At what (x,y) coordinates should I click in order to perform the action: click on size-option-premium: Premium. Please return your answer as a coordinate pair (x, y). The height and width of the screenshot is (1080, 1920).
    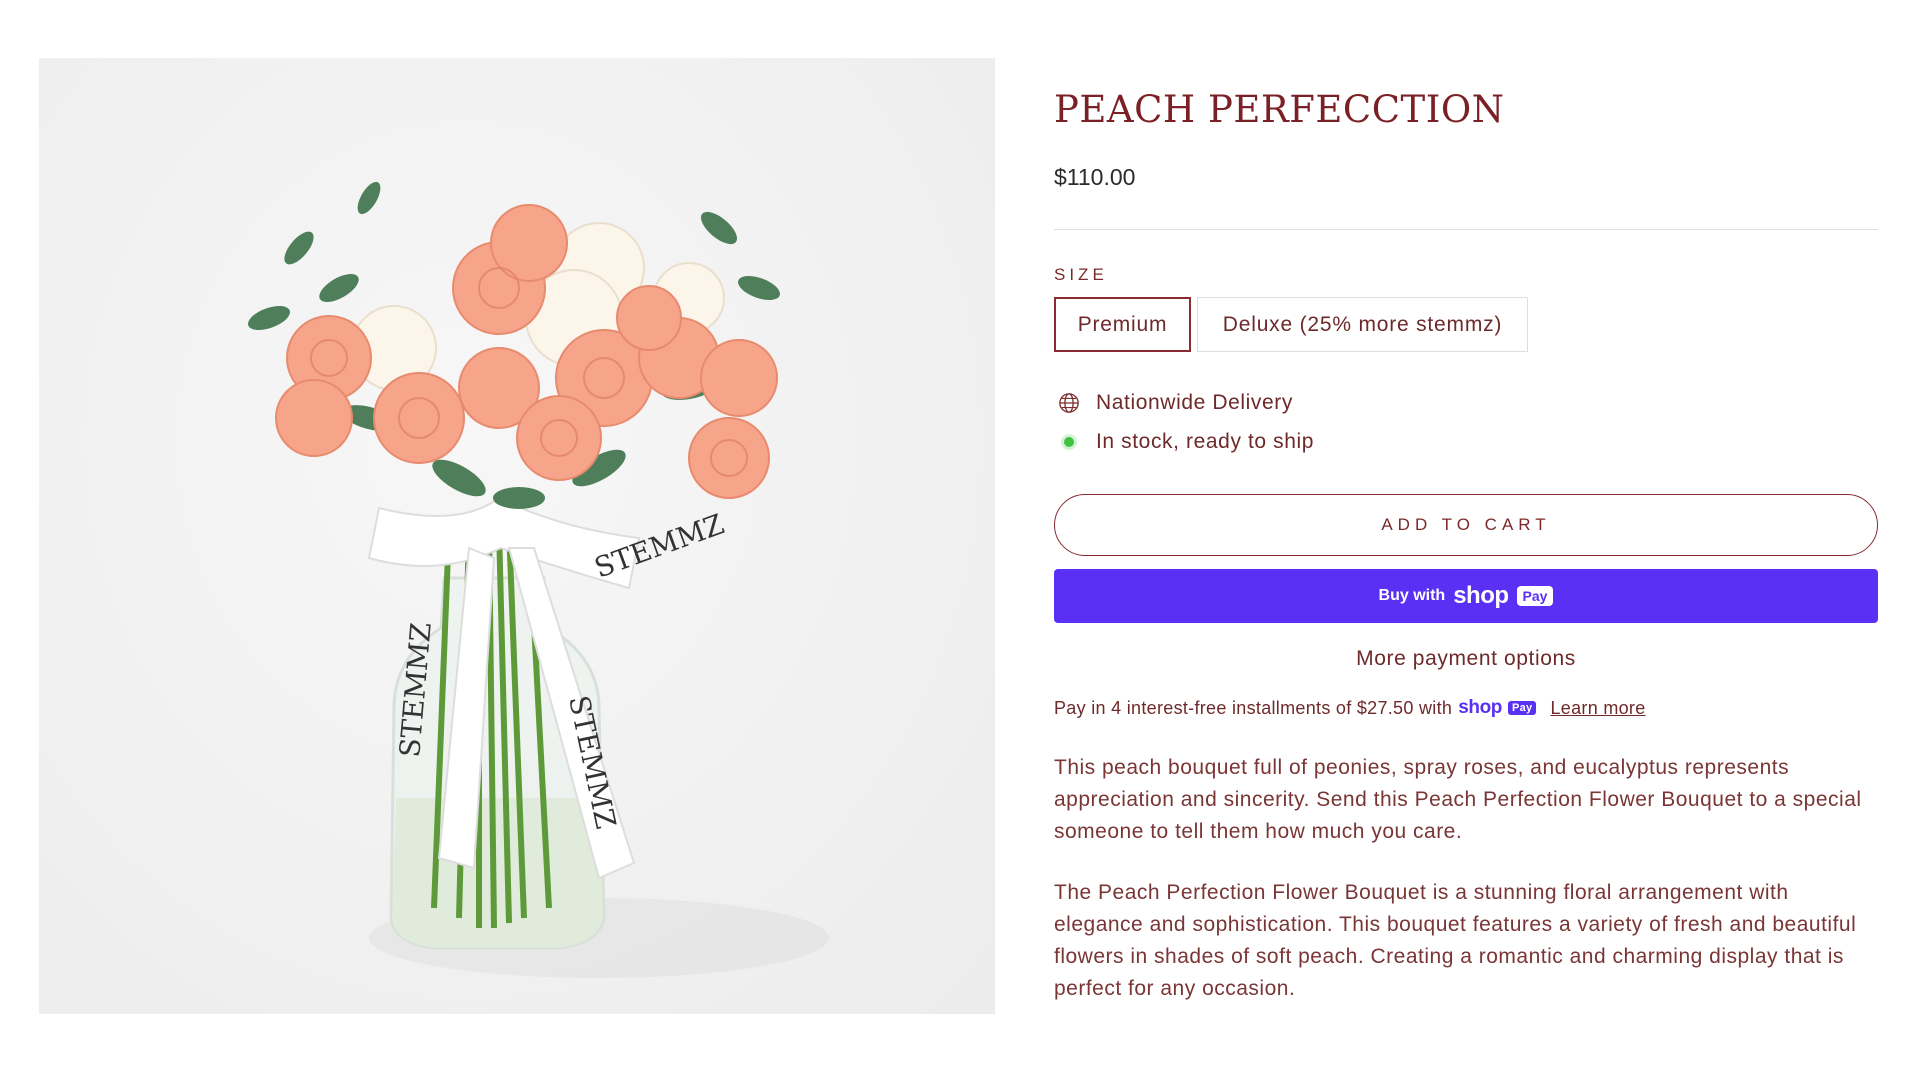
    Looking at the image, I should click on (1122, 324).